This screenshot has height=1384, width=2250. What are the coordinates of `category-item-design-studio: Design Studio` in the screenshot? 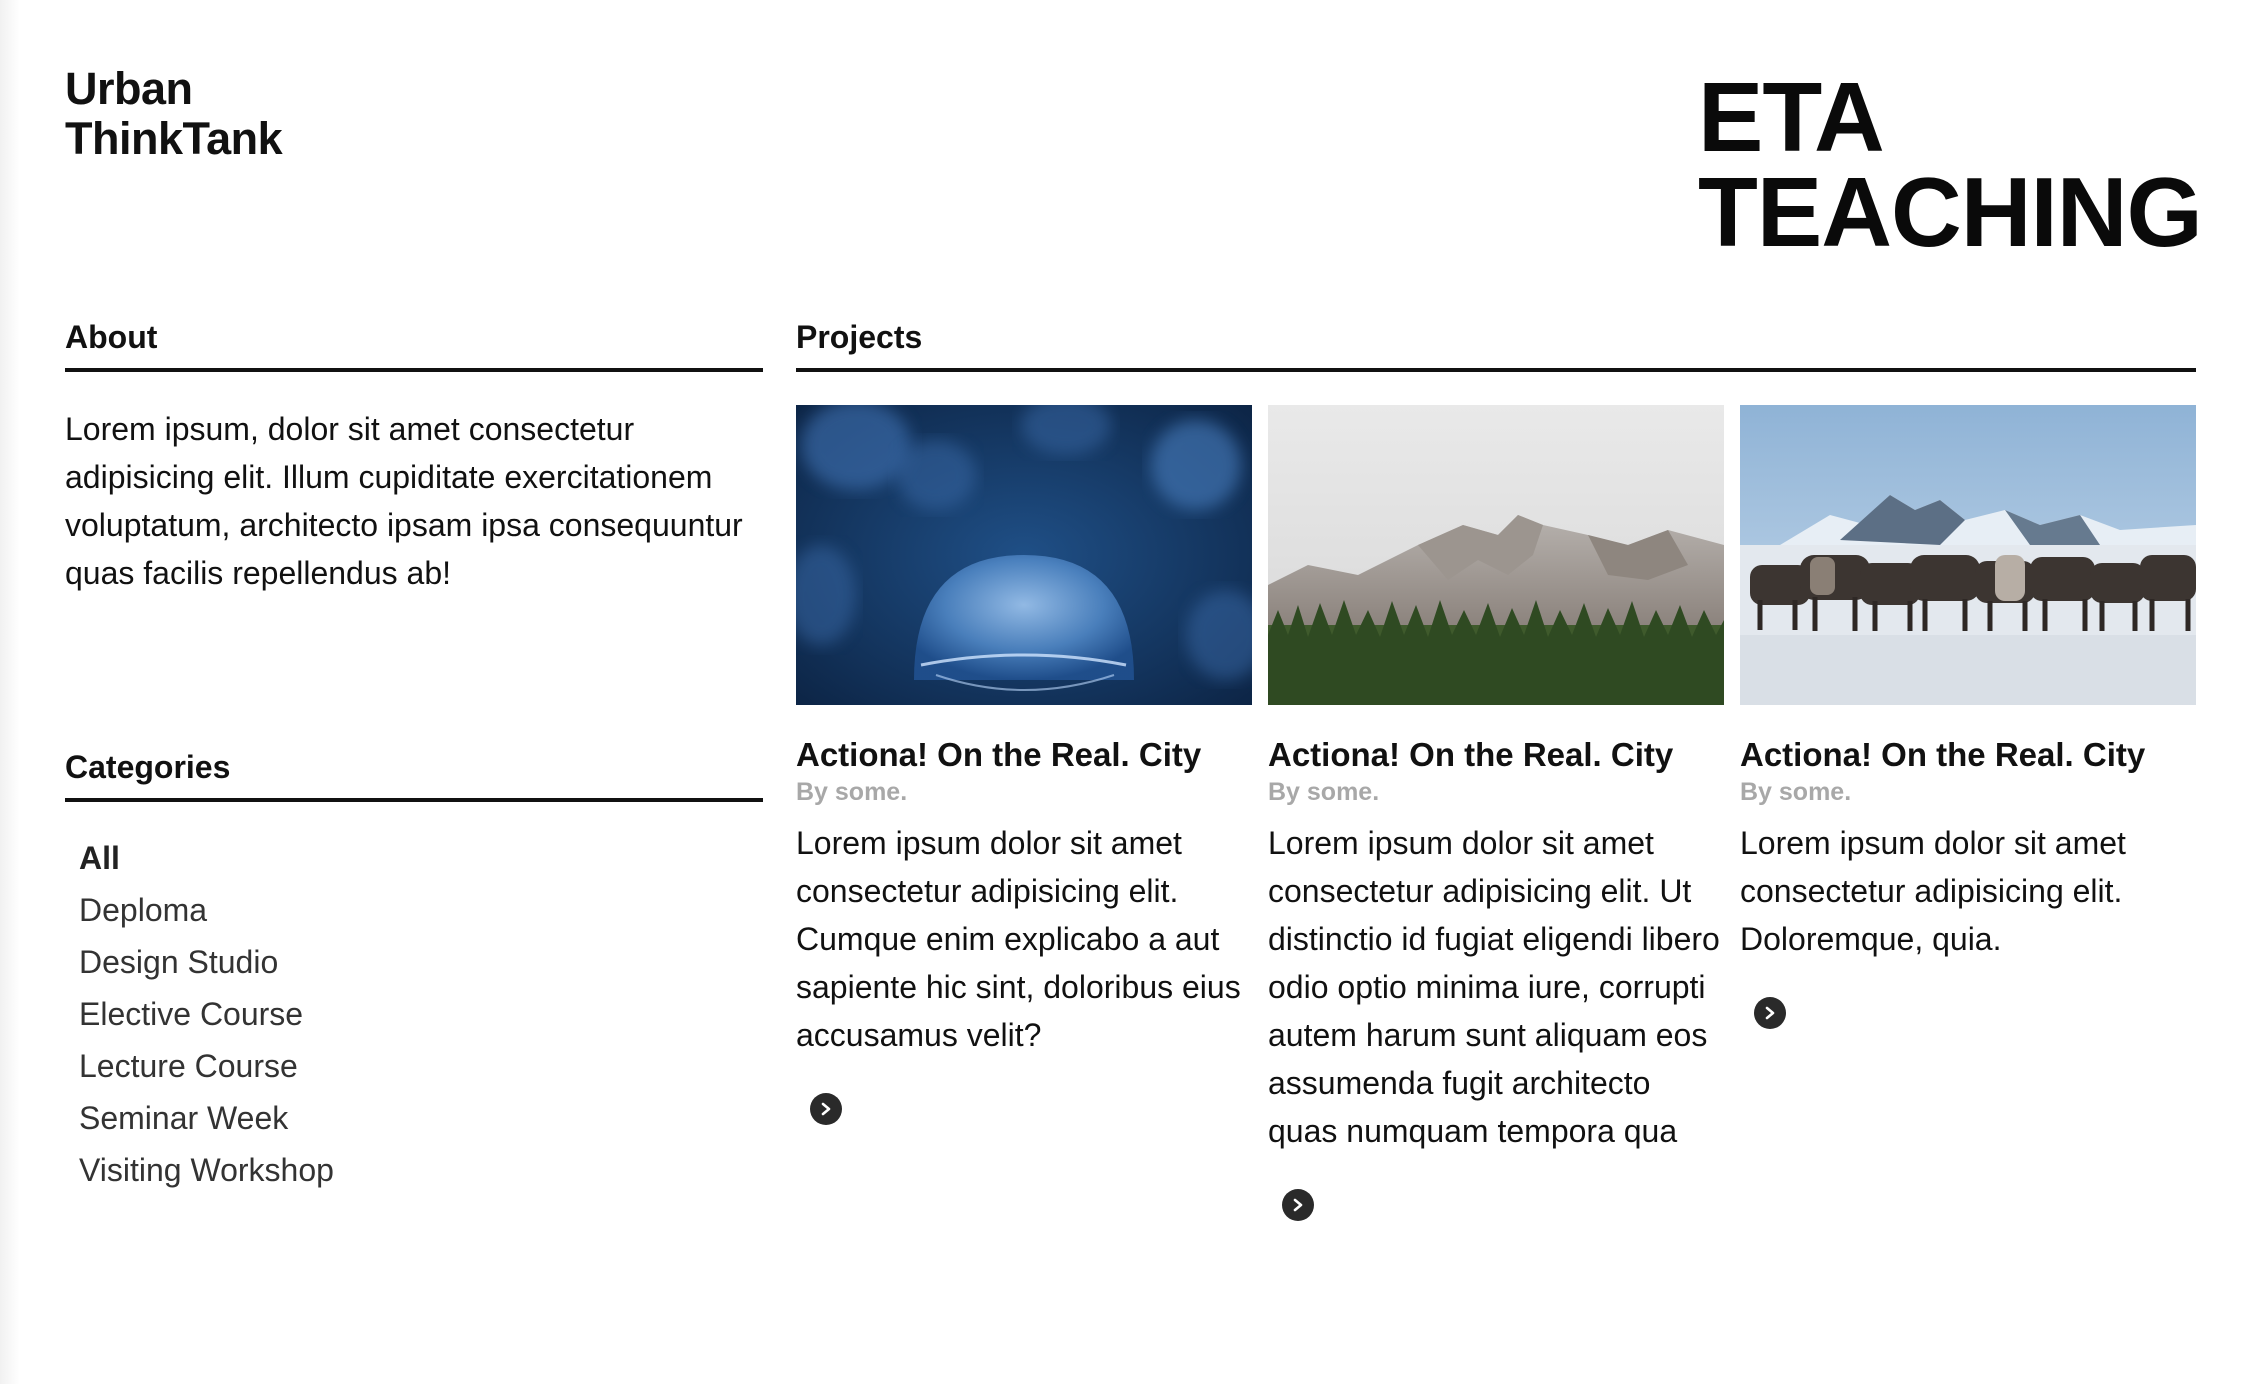 It's located at (206, 962).